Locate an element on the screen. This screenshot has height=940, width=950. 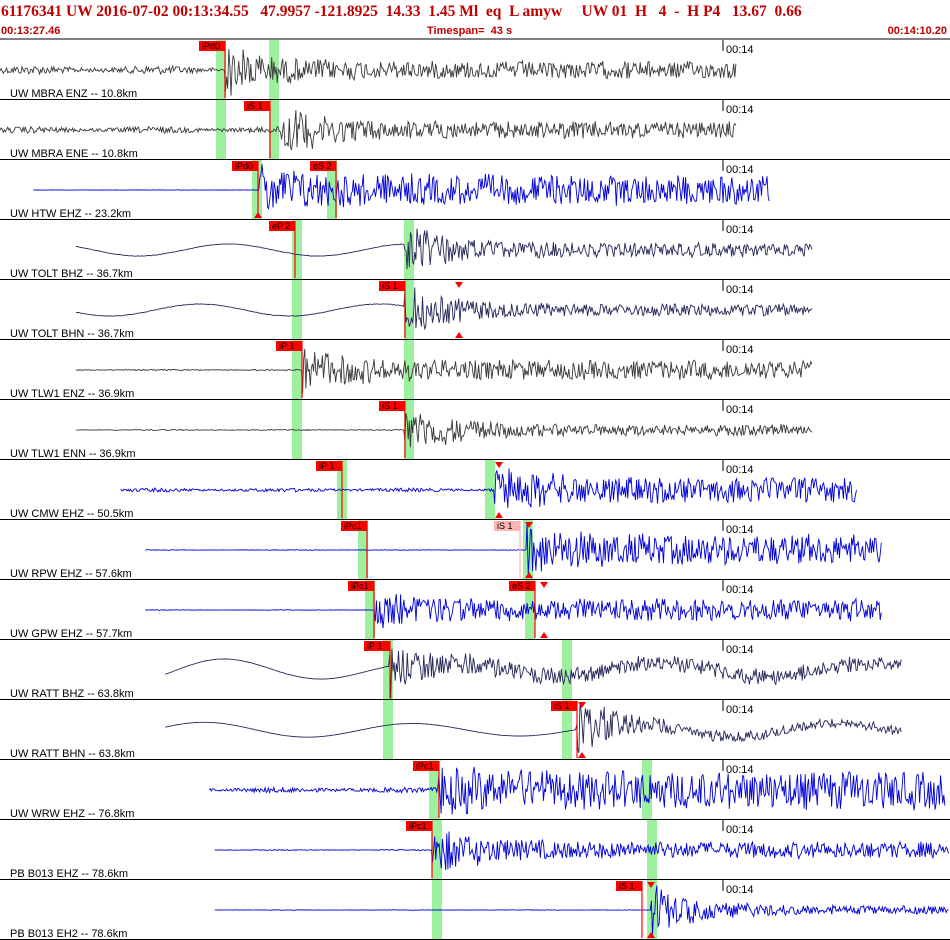
station-label: UW TOLT BHN -- 36.7km is located at coordinates (72, 334).